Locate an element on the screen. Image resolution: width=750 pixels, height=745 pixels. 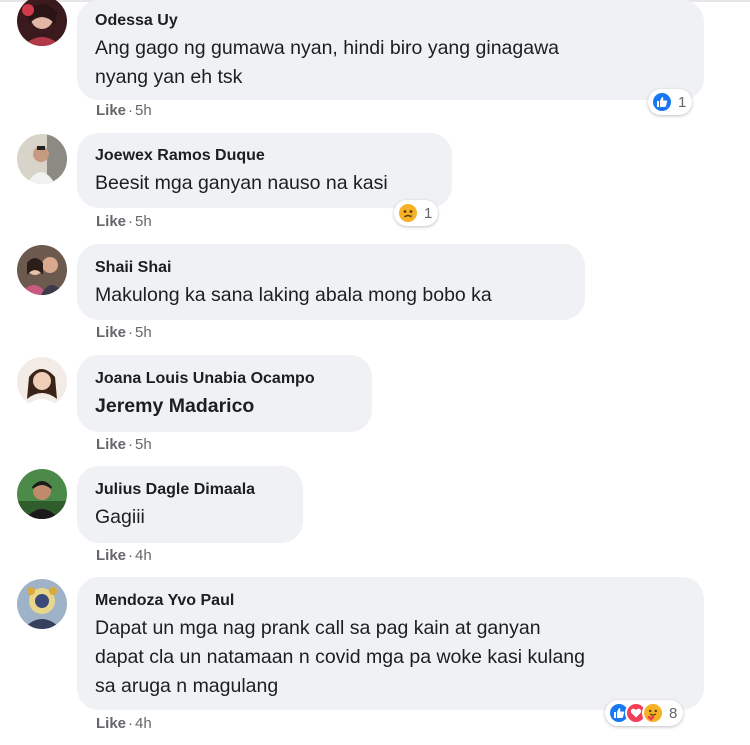
comment-author: Odessa Uy is located at coordinates (390, 20).